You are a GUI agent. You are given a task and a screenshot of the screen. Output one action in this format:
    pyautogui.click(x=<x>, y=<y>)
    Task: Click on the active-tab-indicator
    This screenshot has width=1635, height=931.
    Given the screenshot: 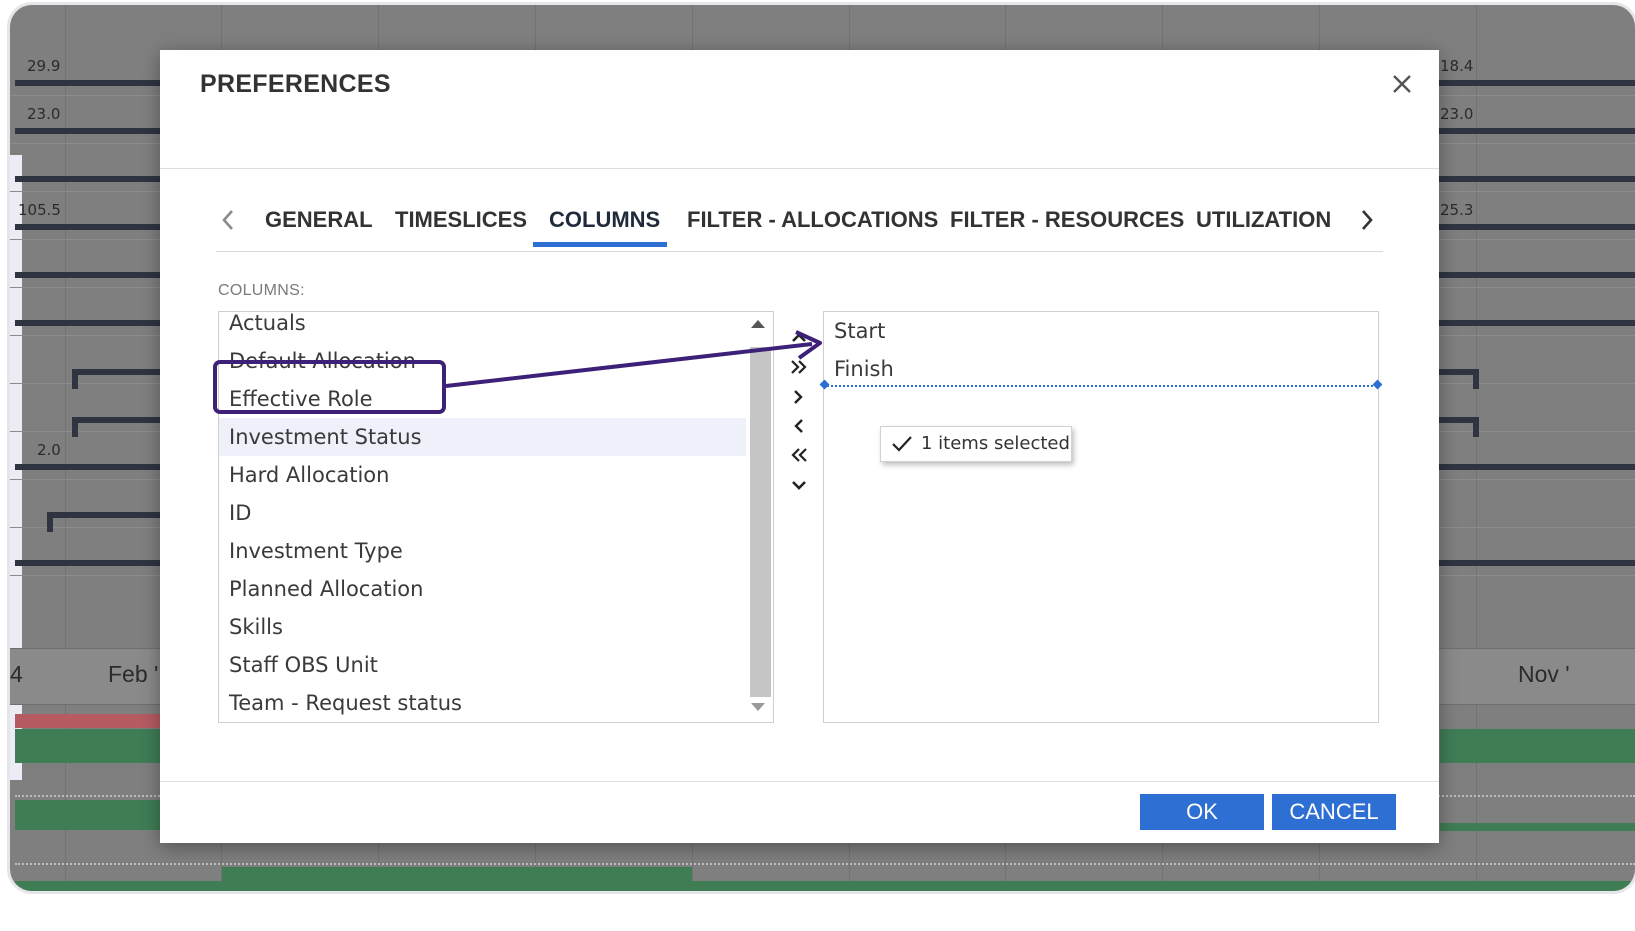 What is the action you would take?
    pyautogui.click(x=600, y=244)
    